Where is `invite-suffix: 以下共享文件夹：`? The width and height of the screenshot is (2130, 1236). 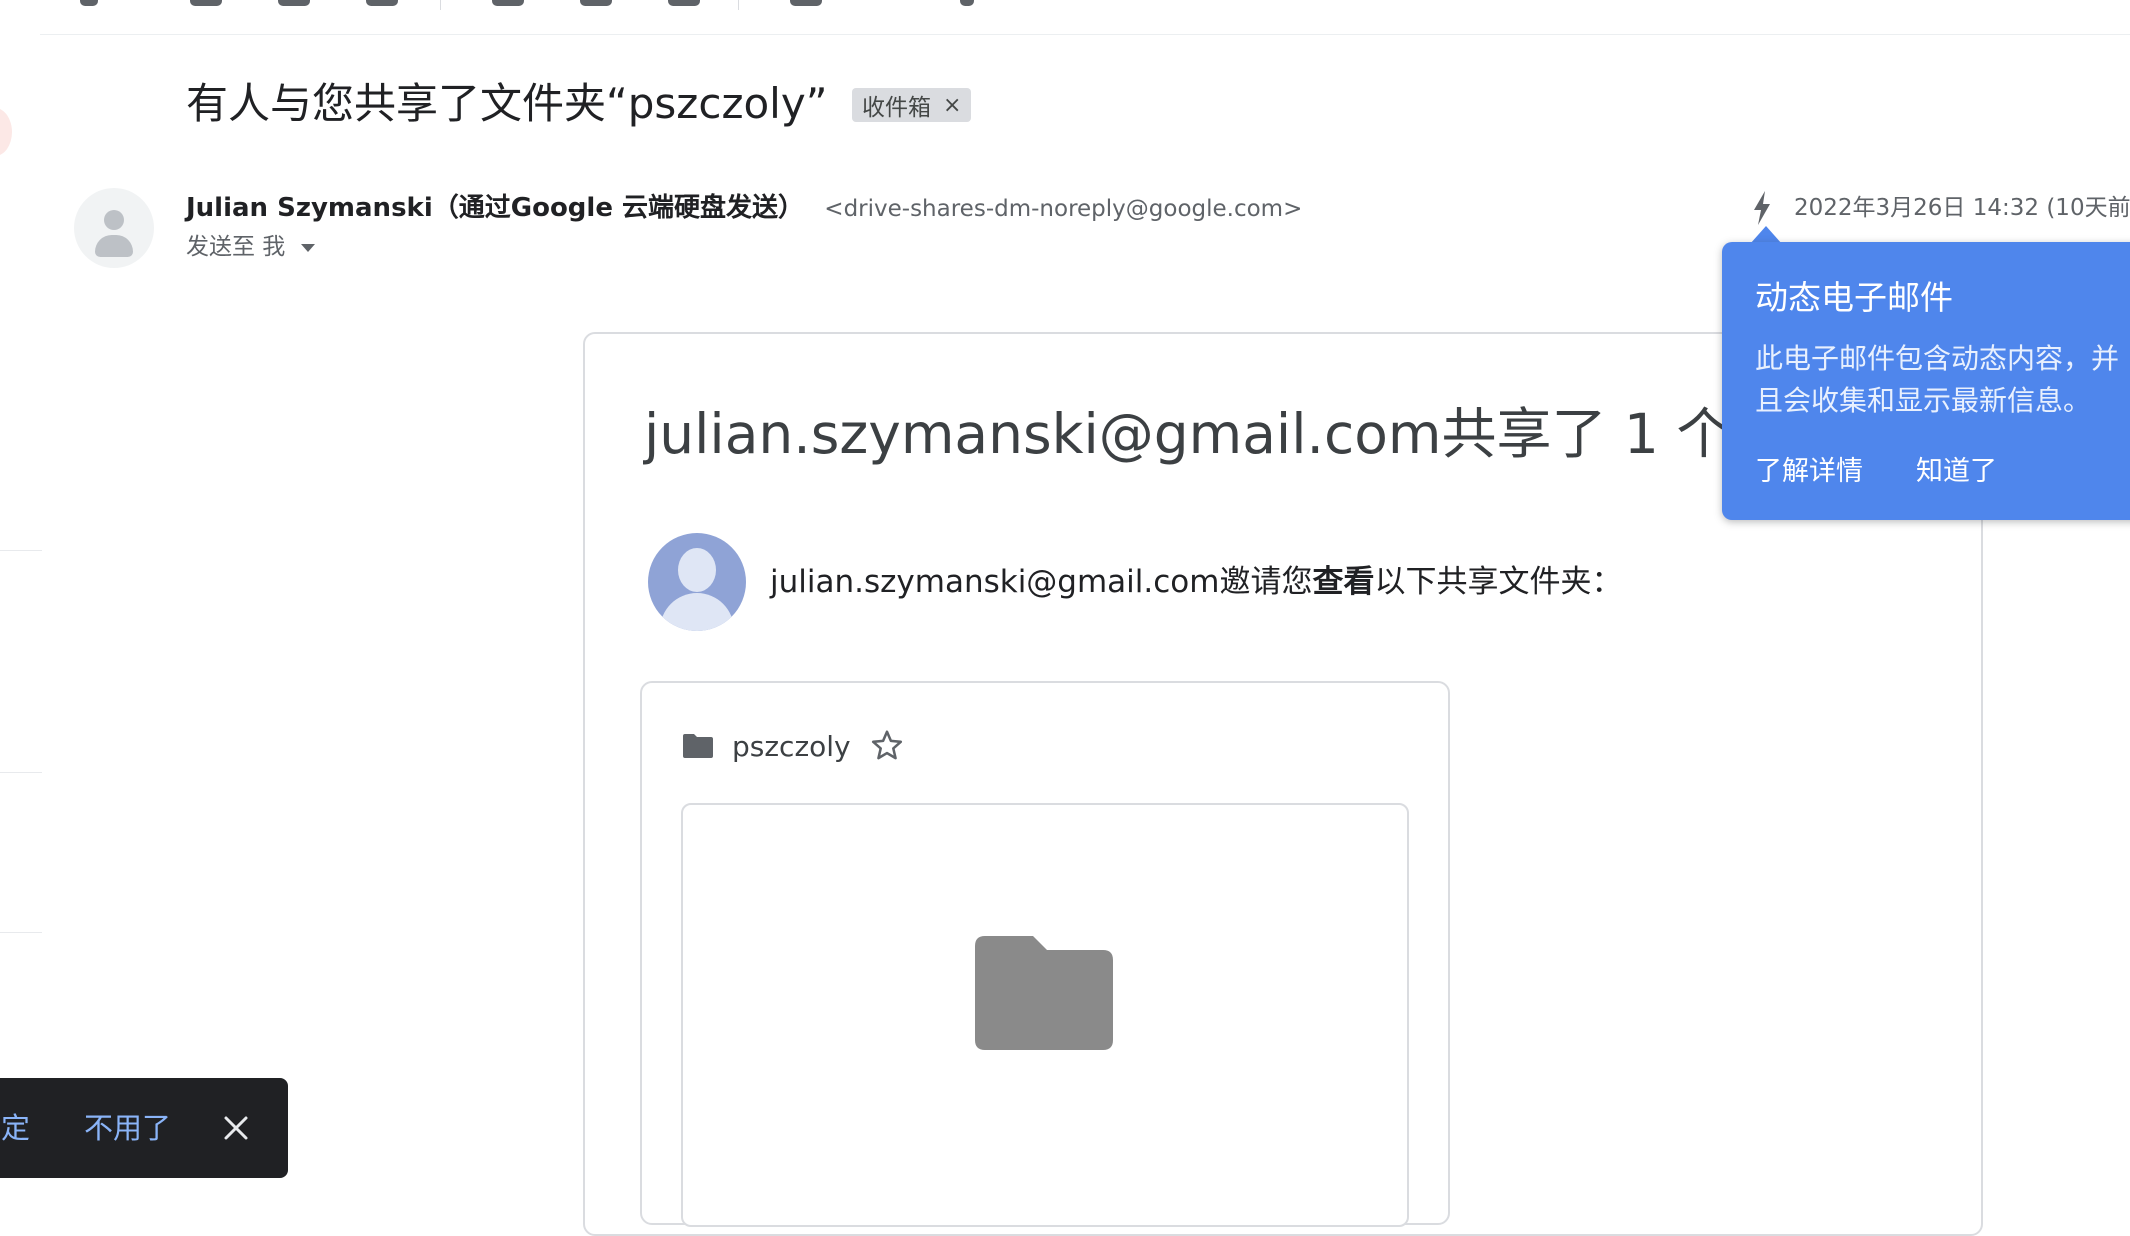 invite-suffix: 以下共享文件夹： is located at coordinates (1498, 582).